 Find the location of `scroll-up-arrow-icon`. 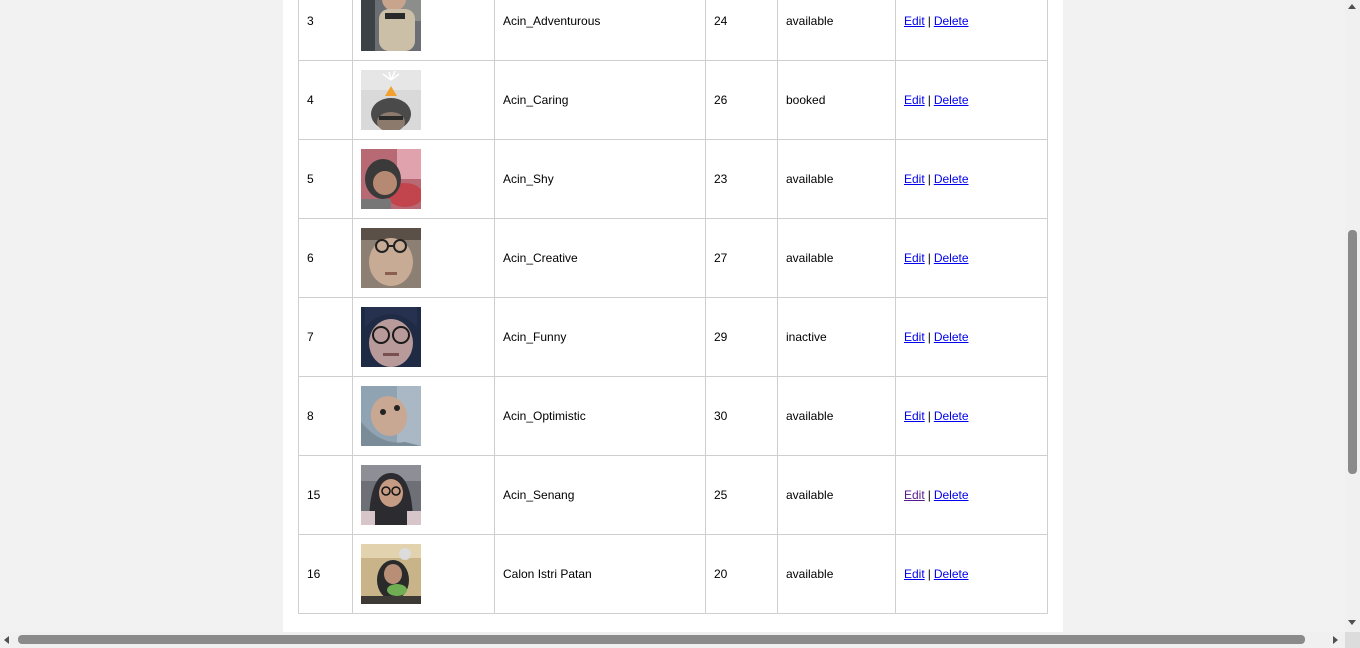

scroll-up-arrow-icon is located at coordinates (1352, 6).